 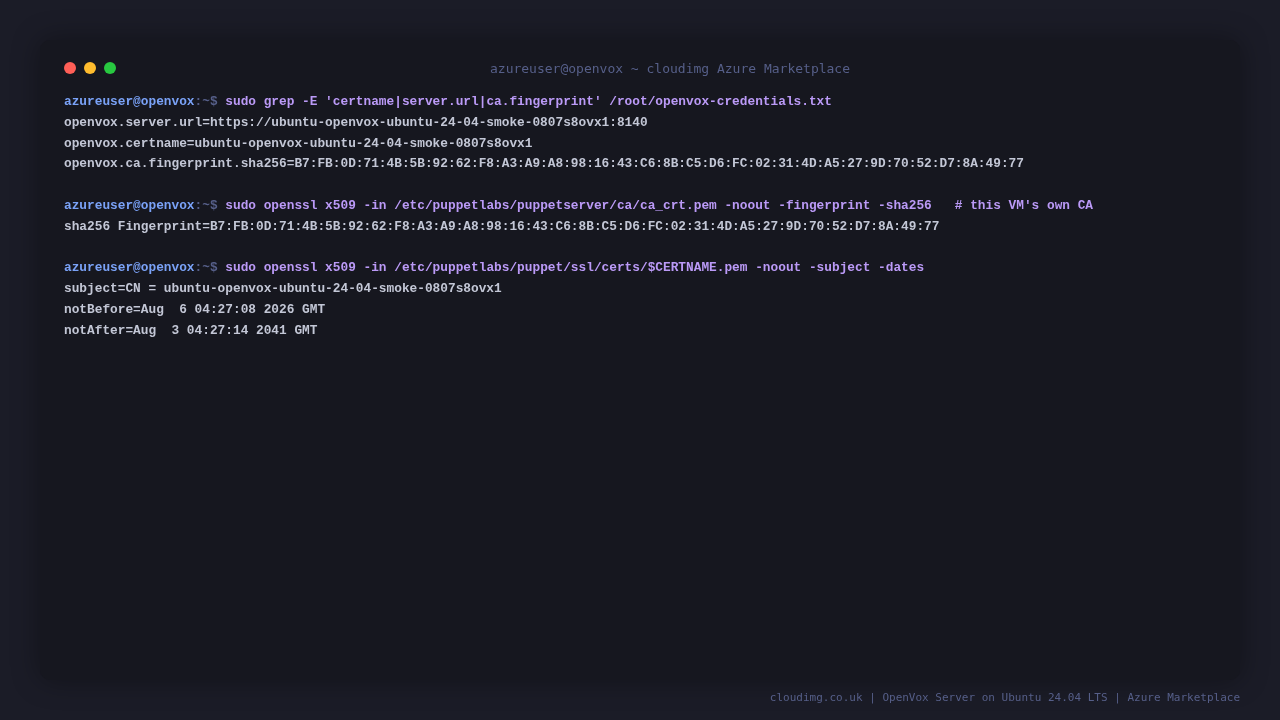 I want to click on command-text: sudo openssl x509 -in /etc/puppetlabs/puppetserver/ca/ca_crt.pem -noout -fingerprint -sha256 # this VM's own CA, so click(x=659, y=206).